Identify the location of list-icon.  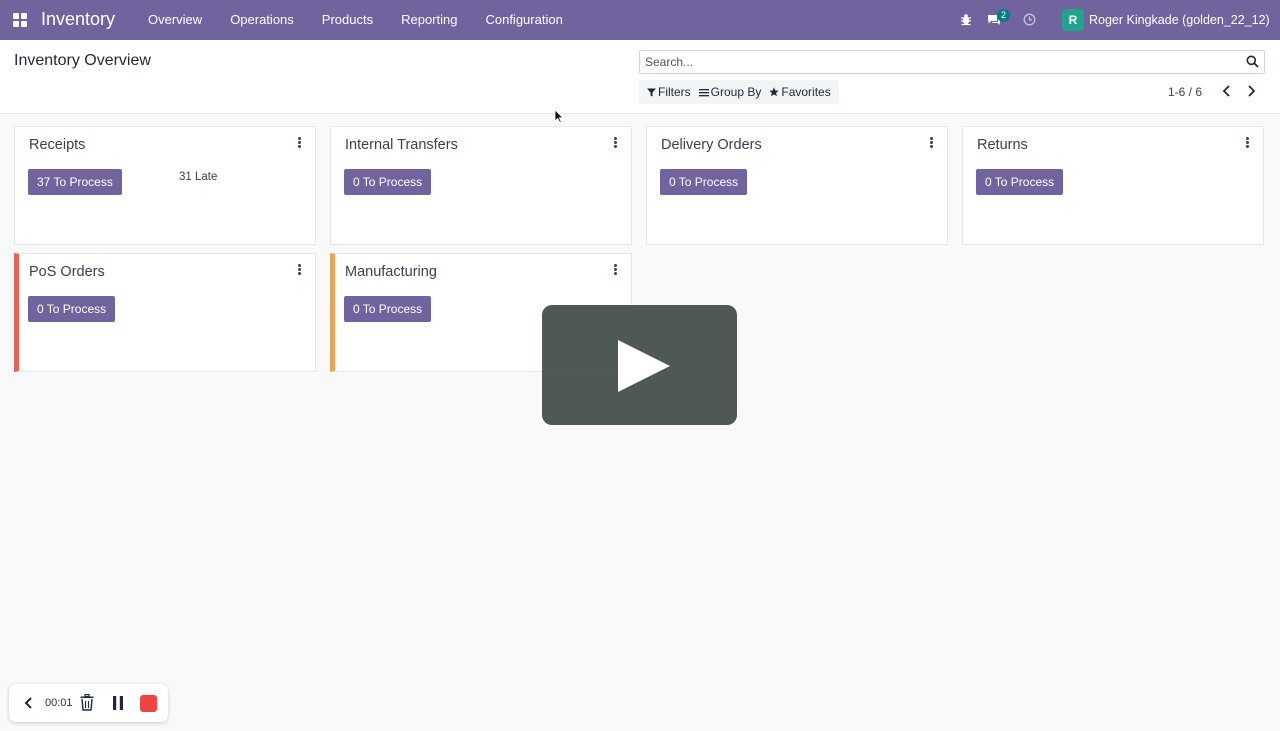
(703, 92).